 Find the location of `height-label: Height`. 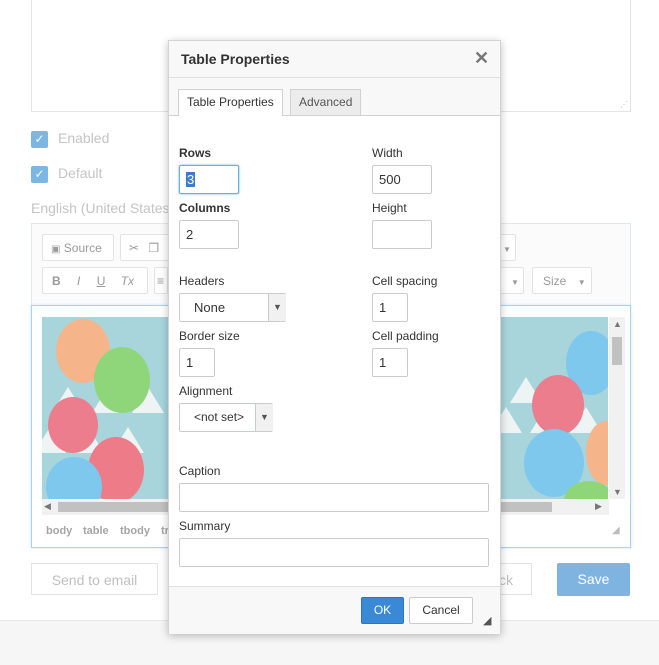

height-label: Height is located at coordinates (389, 208).